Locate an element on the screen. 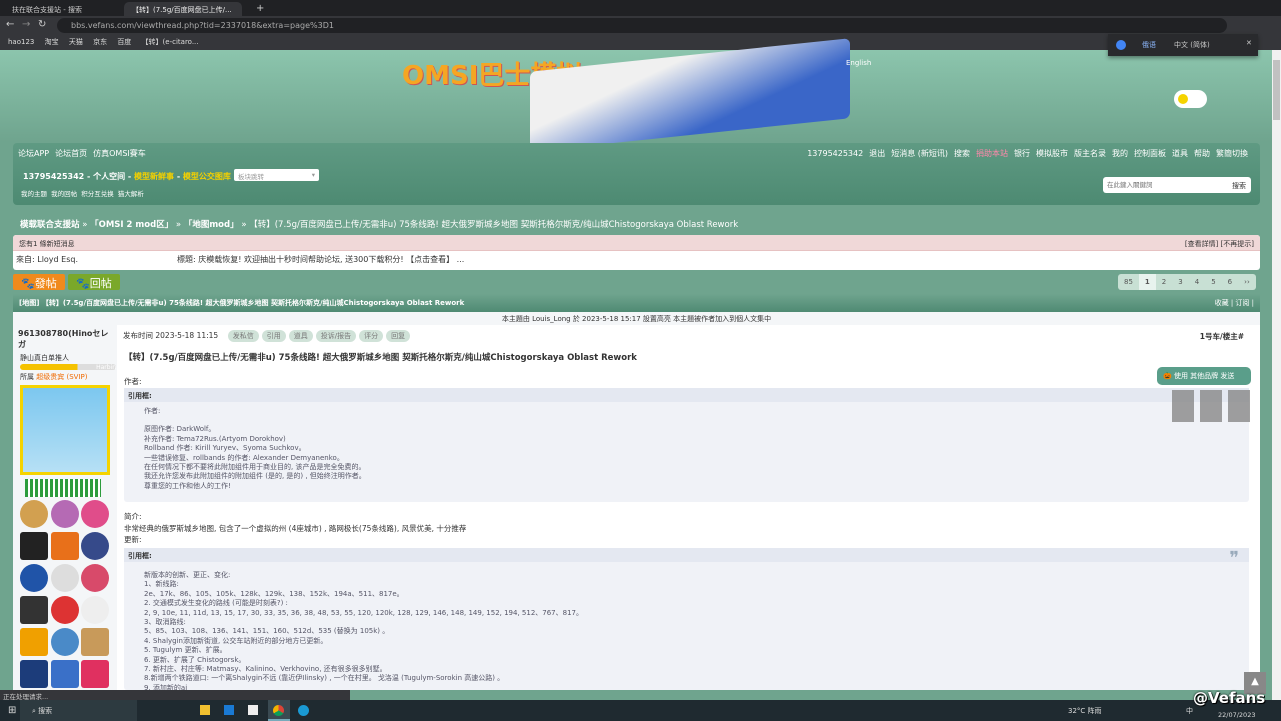 This screenshot has width=1281, height=721. post-meta: 发布时间 2023-5-18 11:15 发私信 引用 道具 投诉/报告 评分 回复 is located at coordinates (268, 336).